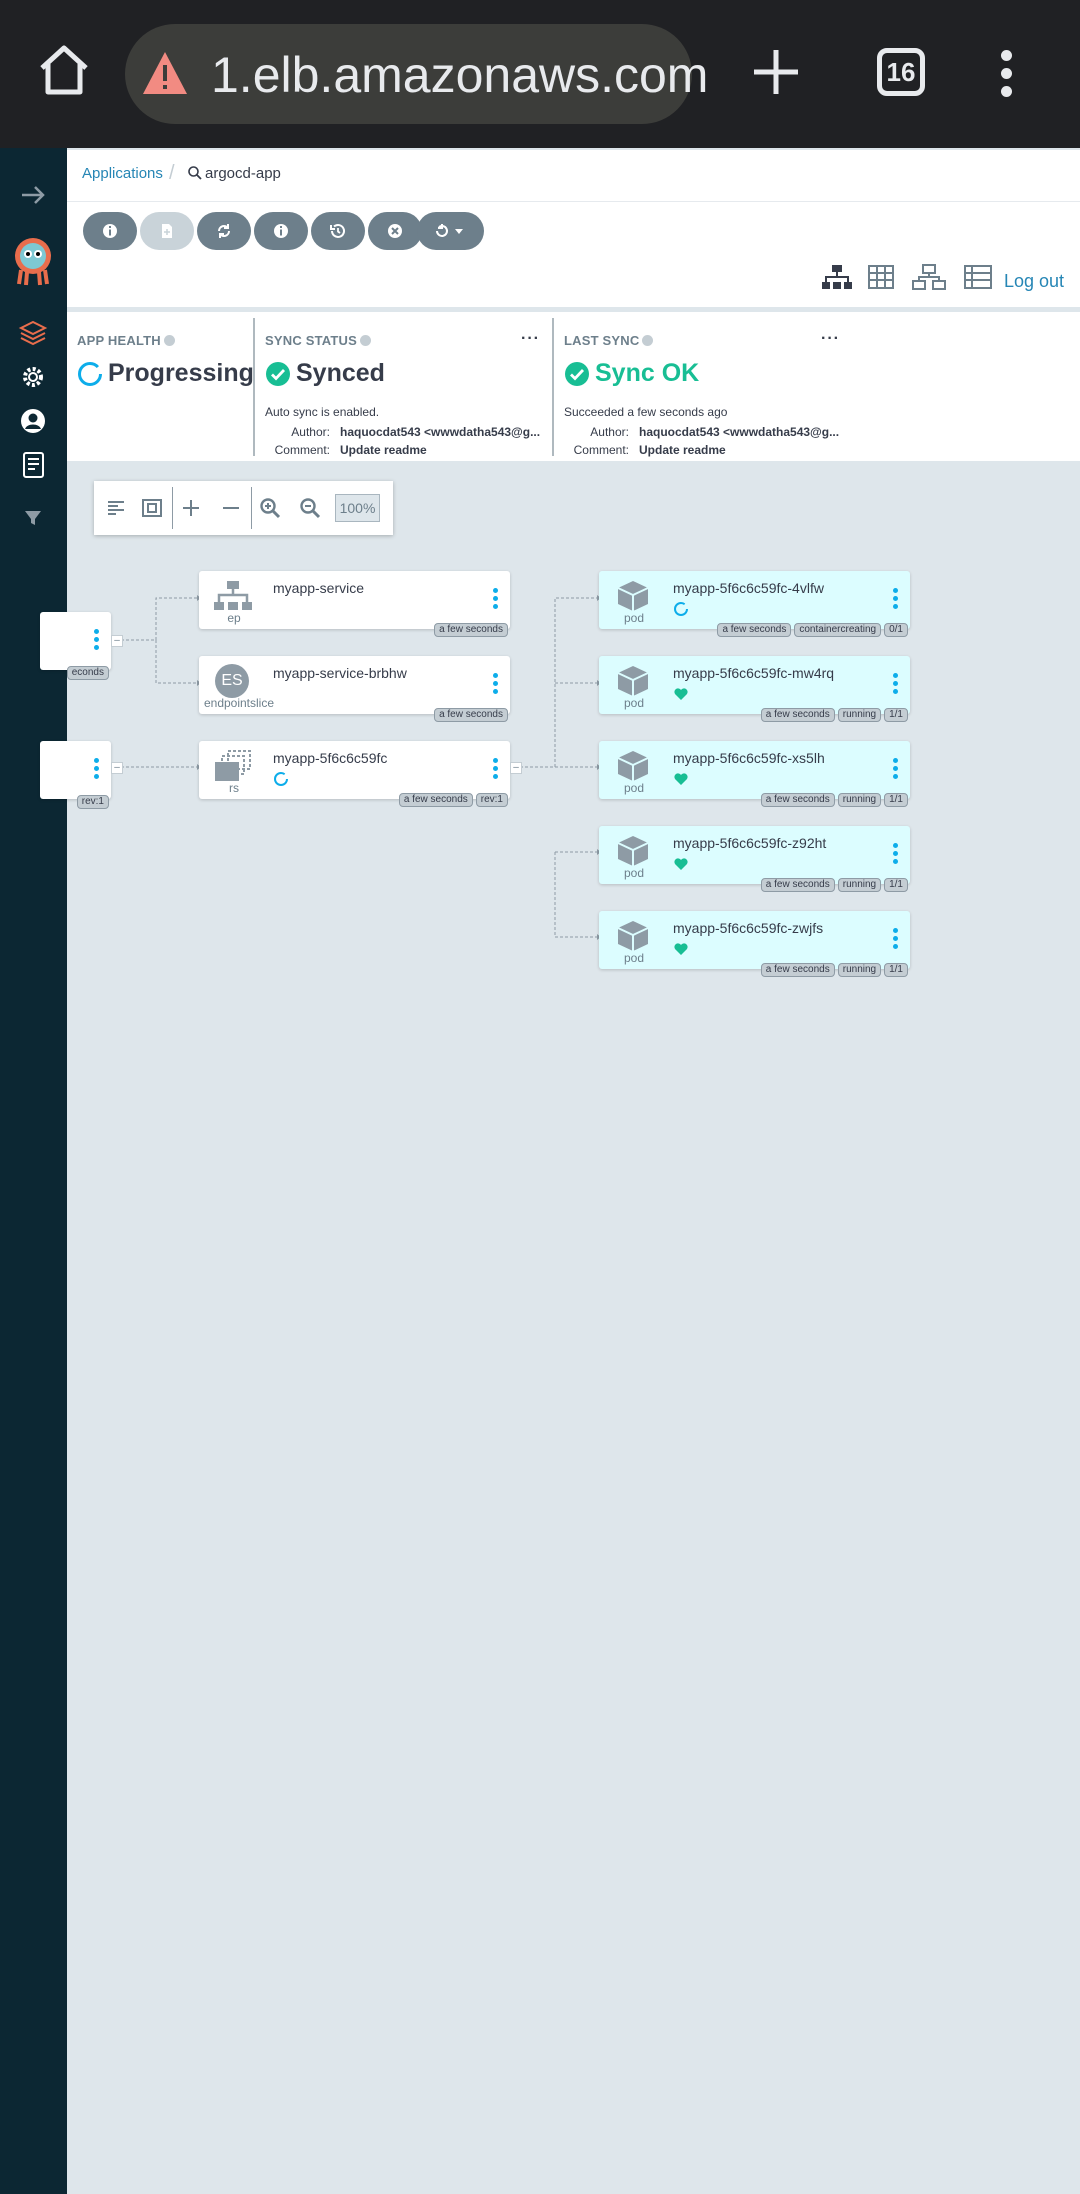 This screenshot has width=1080, height=2194. Describe the element at coordinates (754, 673) in the screenshot. I see `node-name: myapp-5f6c6c59fc-mw4rq` at that location.